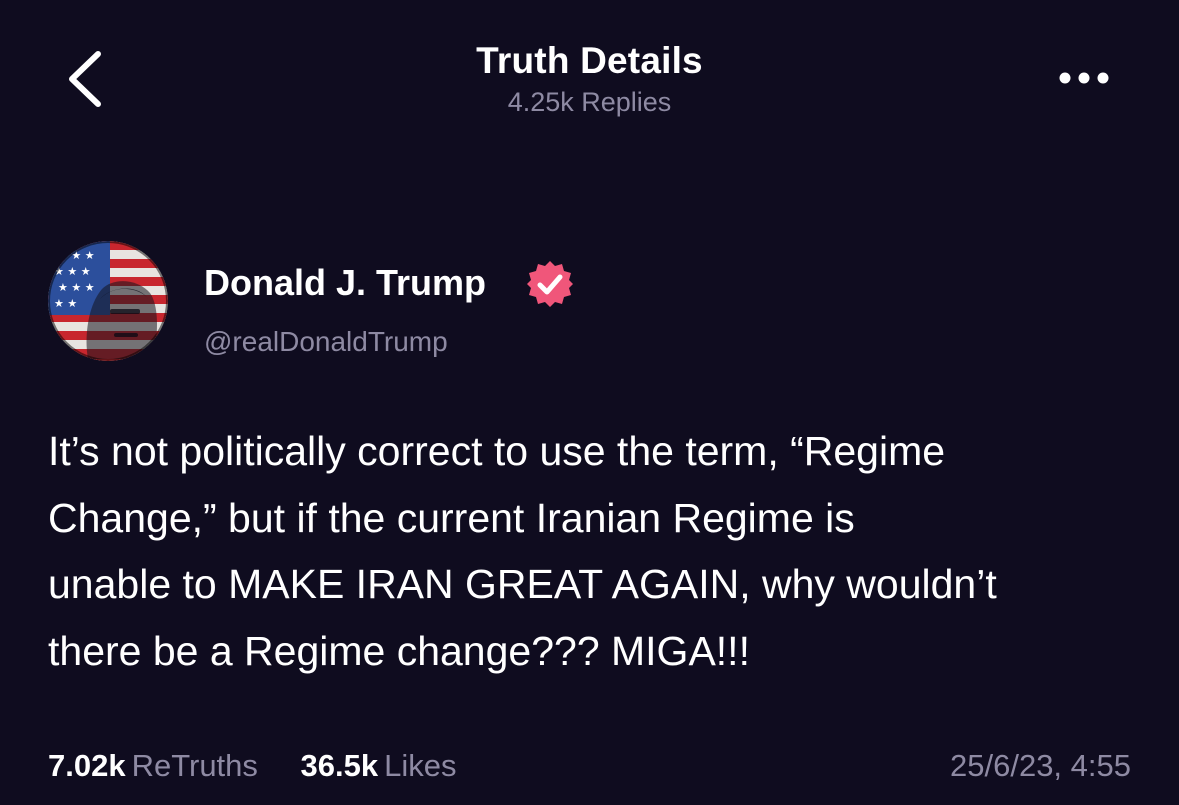 The width and height of the screenshot is (1179, 805). I want to click on verified-badge-icon, so click(550, 284).